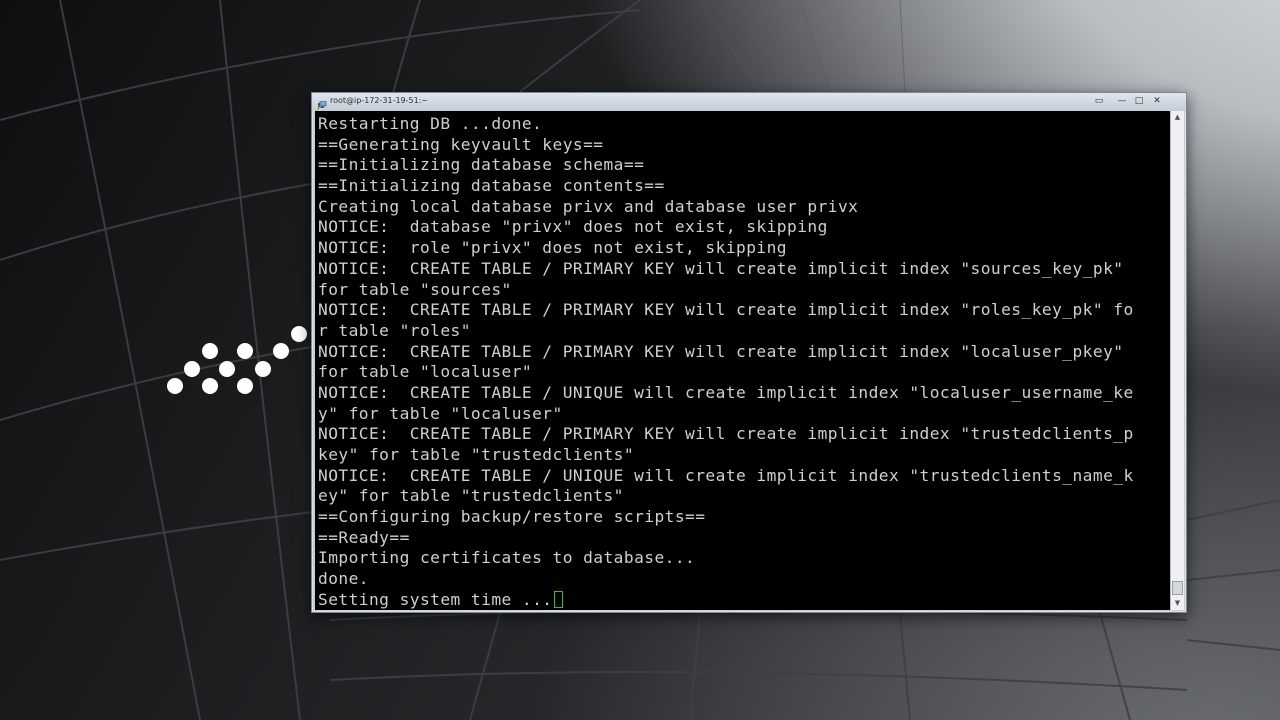  I want to click on terminal-cursor, so click(558, 599).